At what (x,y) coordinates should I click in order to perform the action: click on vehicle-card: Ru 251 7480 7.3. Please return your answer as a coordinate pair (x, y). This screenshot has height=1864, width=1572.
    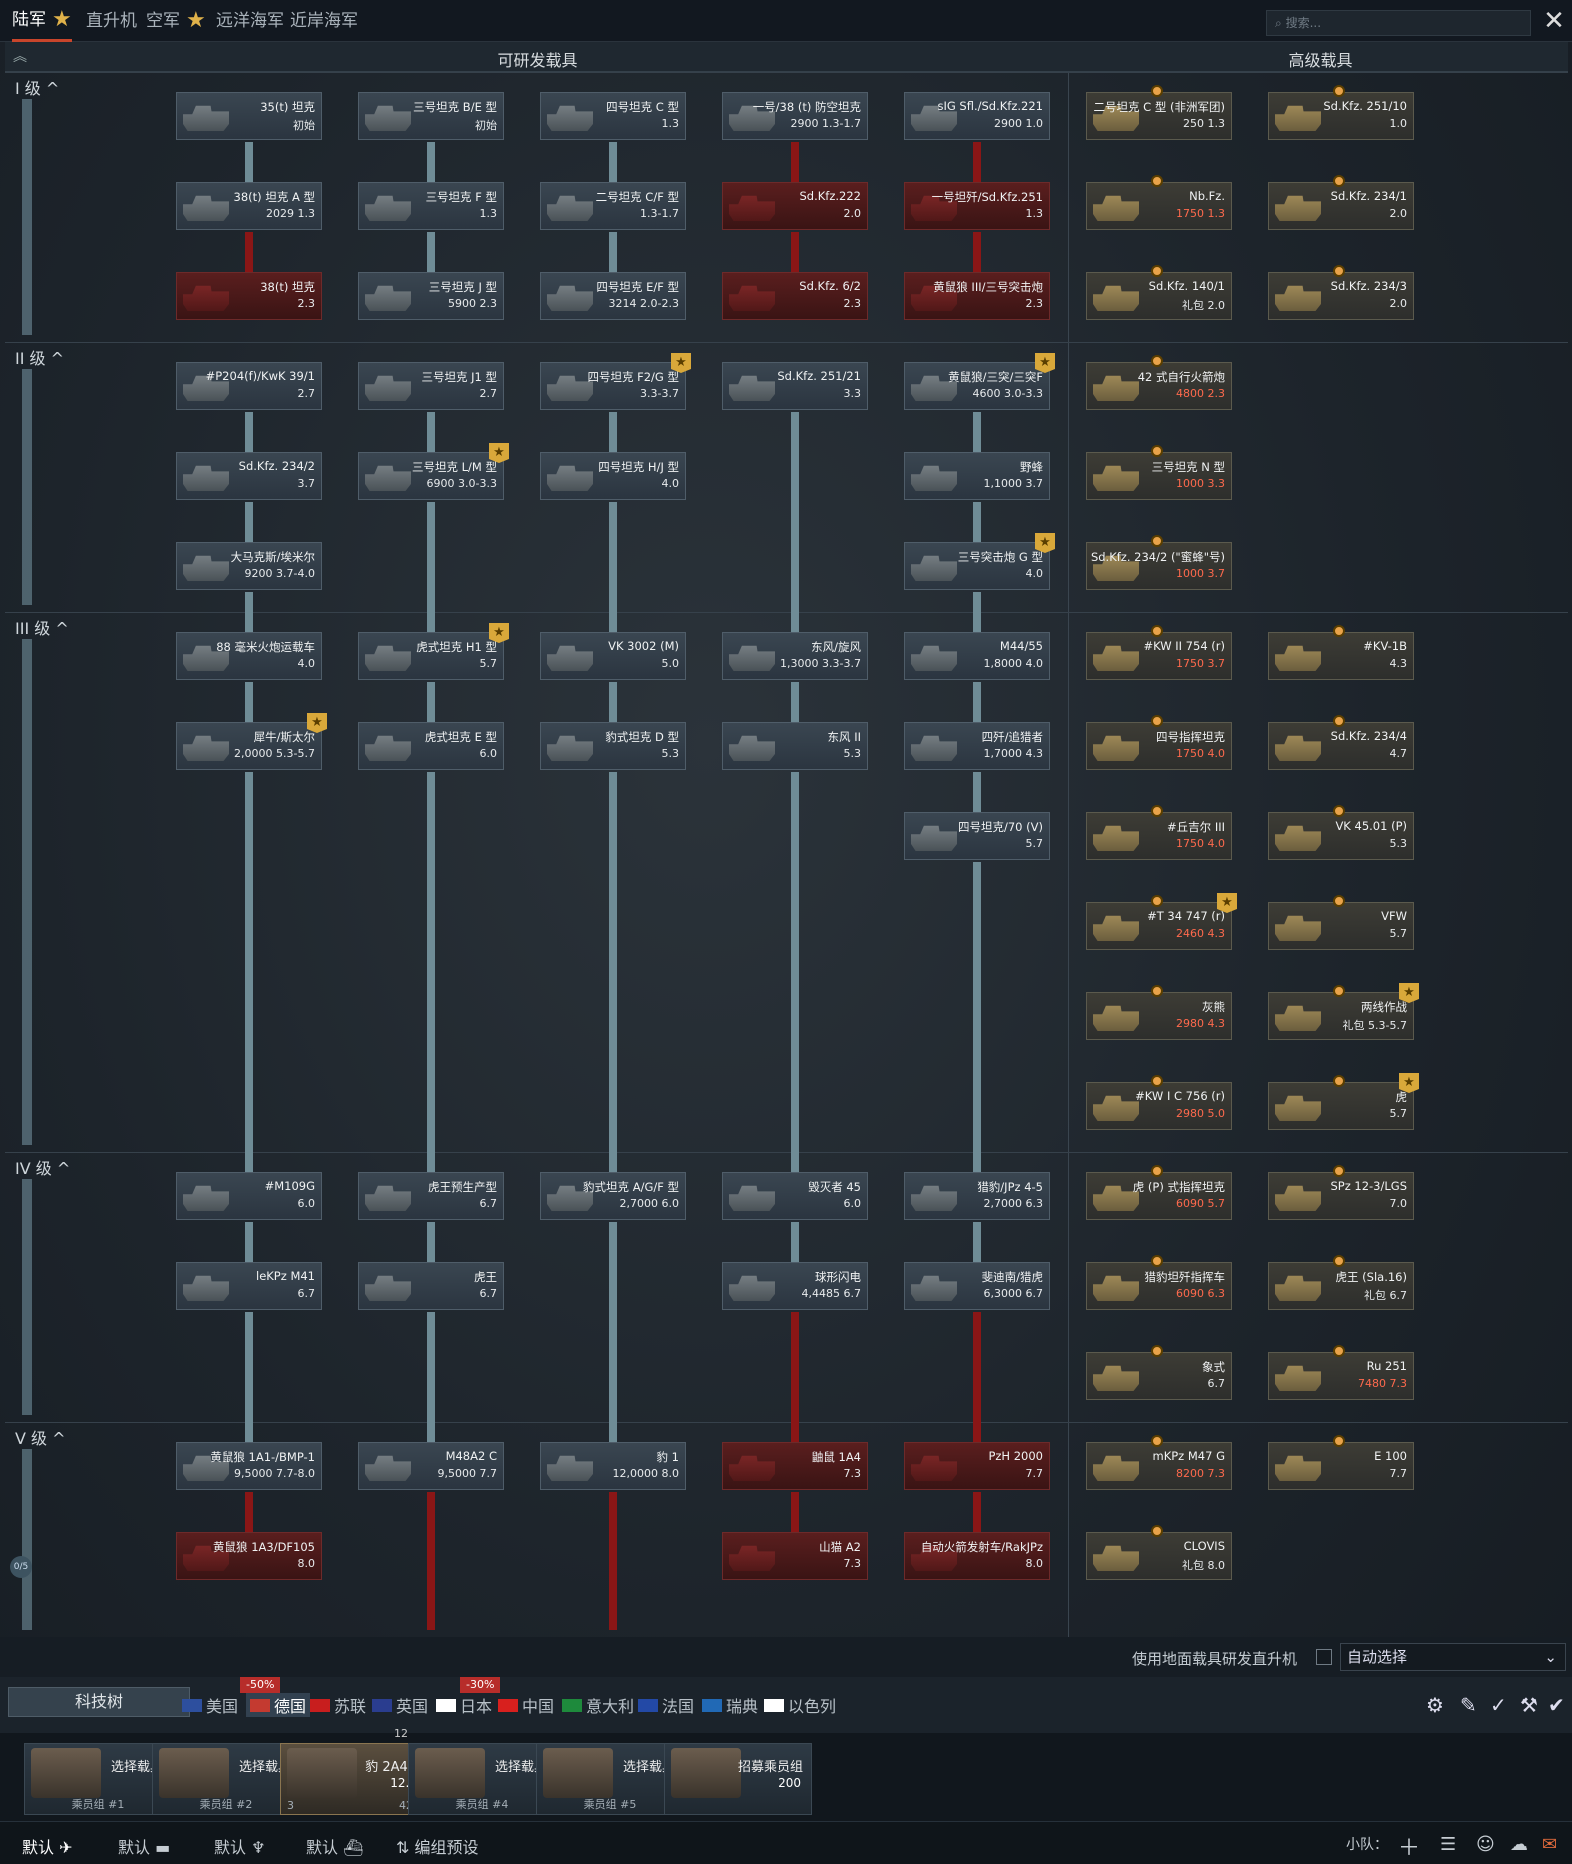
    Looking at the image, I should click on (1341, 1372).